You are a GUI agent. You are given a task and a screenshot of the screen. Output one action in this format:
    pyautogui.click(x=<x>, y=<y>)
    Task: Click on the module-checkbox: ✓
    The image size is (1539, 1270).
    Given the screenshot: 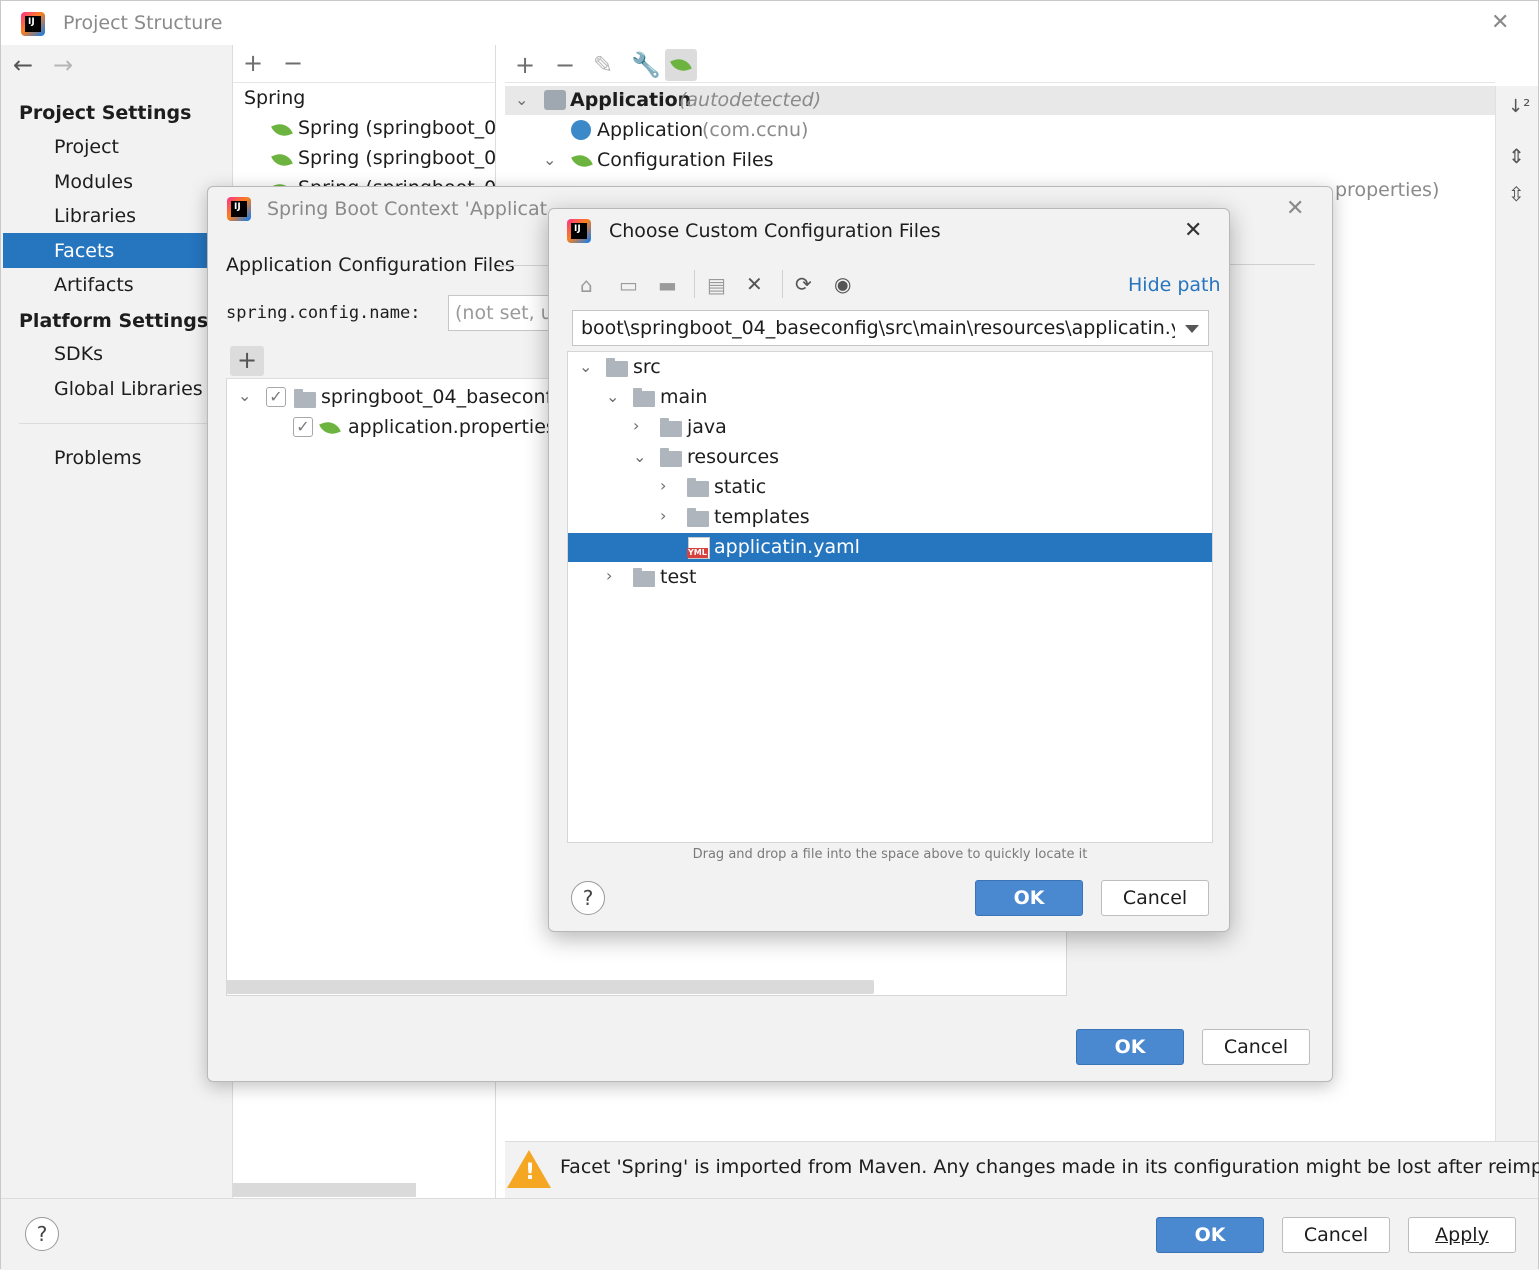 What is the action you would take?
    pyautogui.click(x=276, y=397)
    